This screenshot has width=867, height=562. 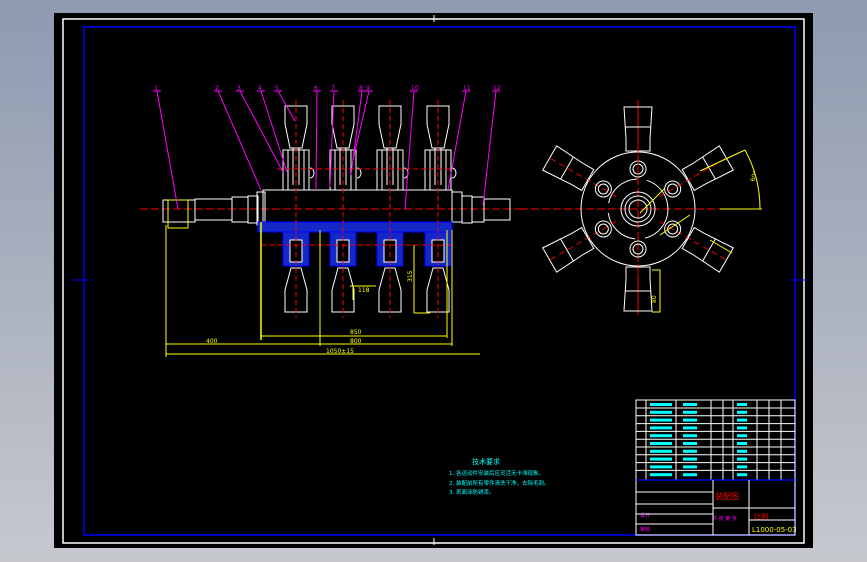 What do you see at coordinates (486, 461) in the screenshot?
I see `notes-title: 技术要求` at bounding box center [486, 461].